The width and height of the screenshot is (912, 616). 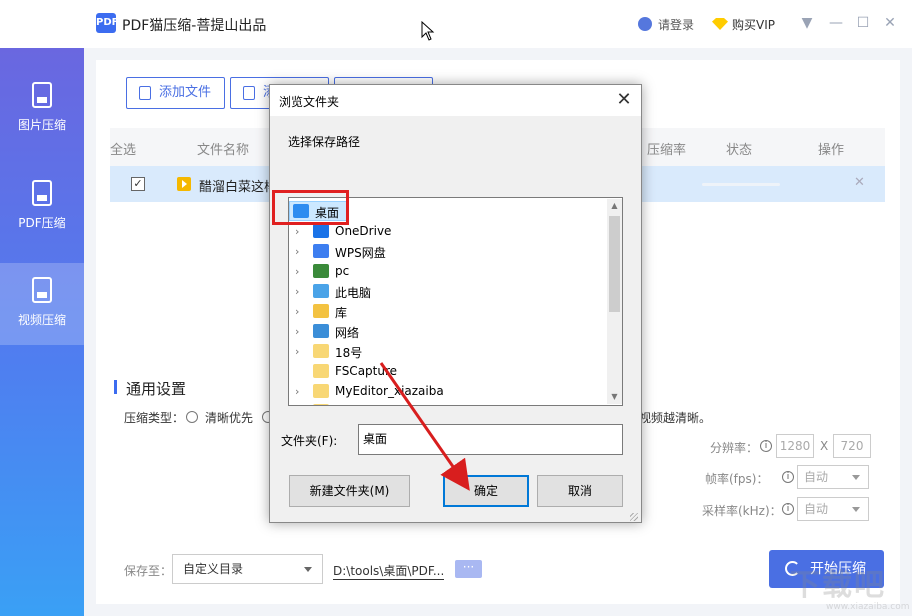 I want to click on dialog-close-icon: ✕, so click(x=624, y=99).